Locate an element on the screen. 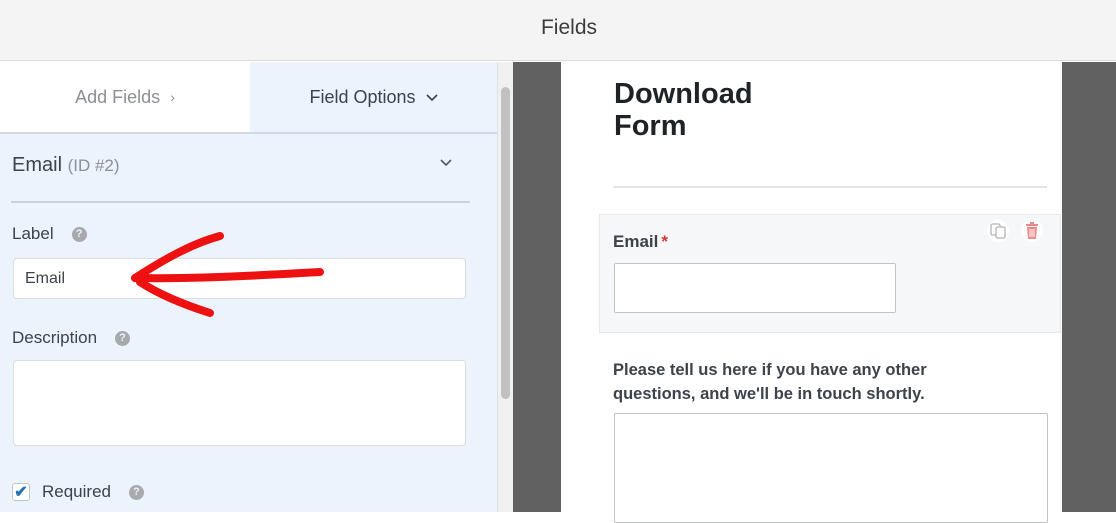 Image resolution: width=1116 pixels, height=523 pixels. label-input: Email is located at coordinates (239, 278).